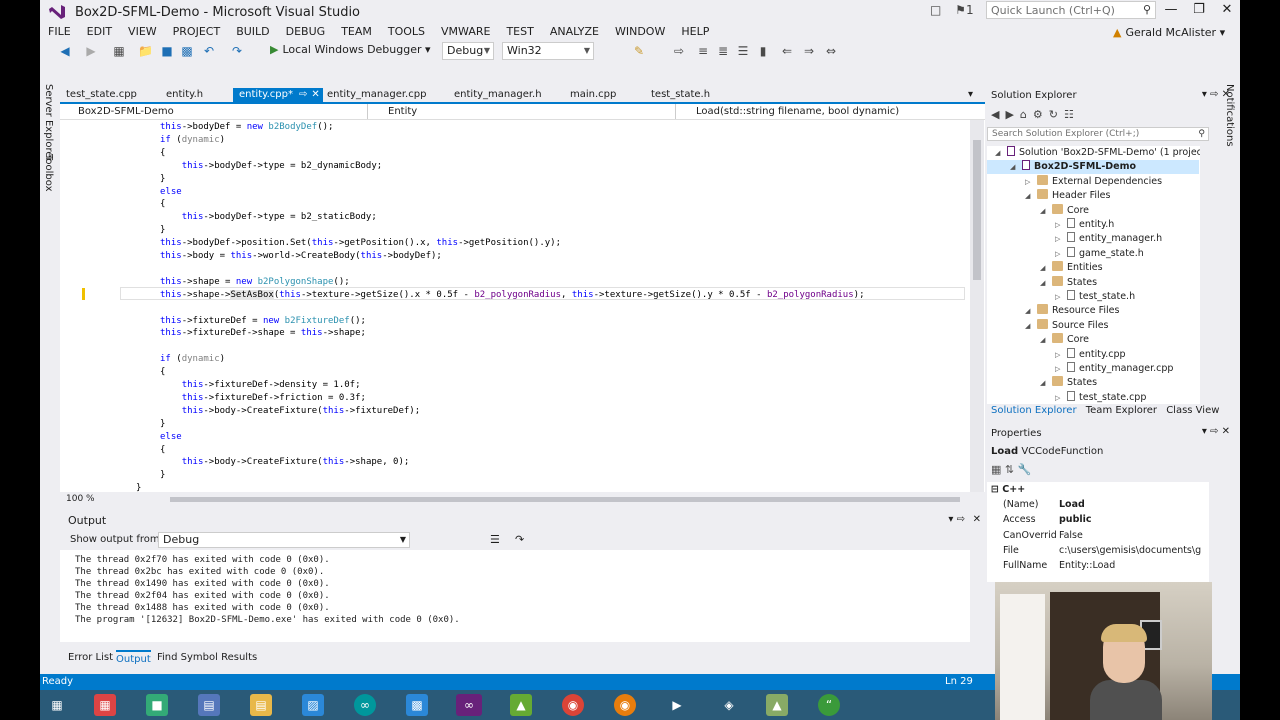  What do you see at coordinates (777, 705) in the screenshot?
I see `app-icon: ▲` at bounding box center [777, 705].